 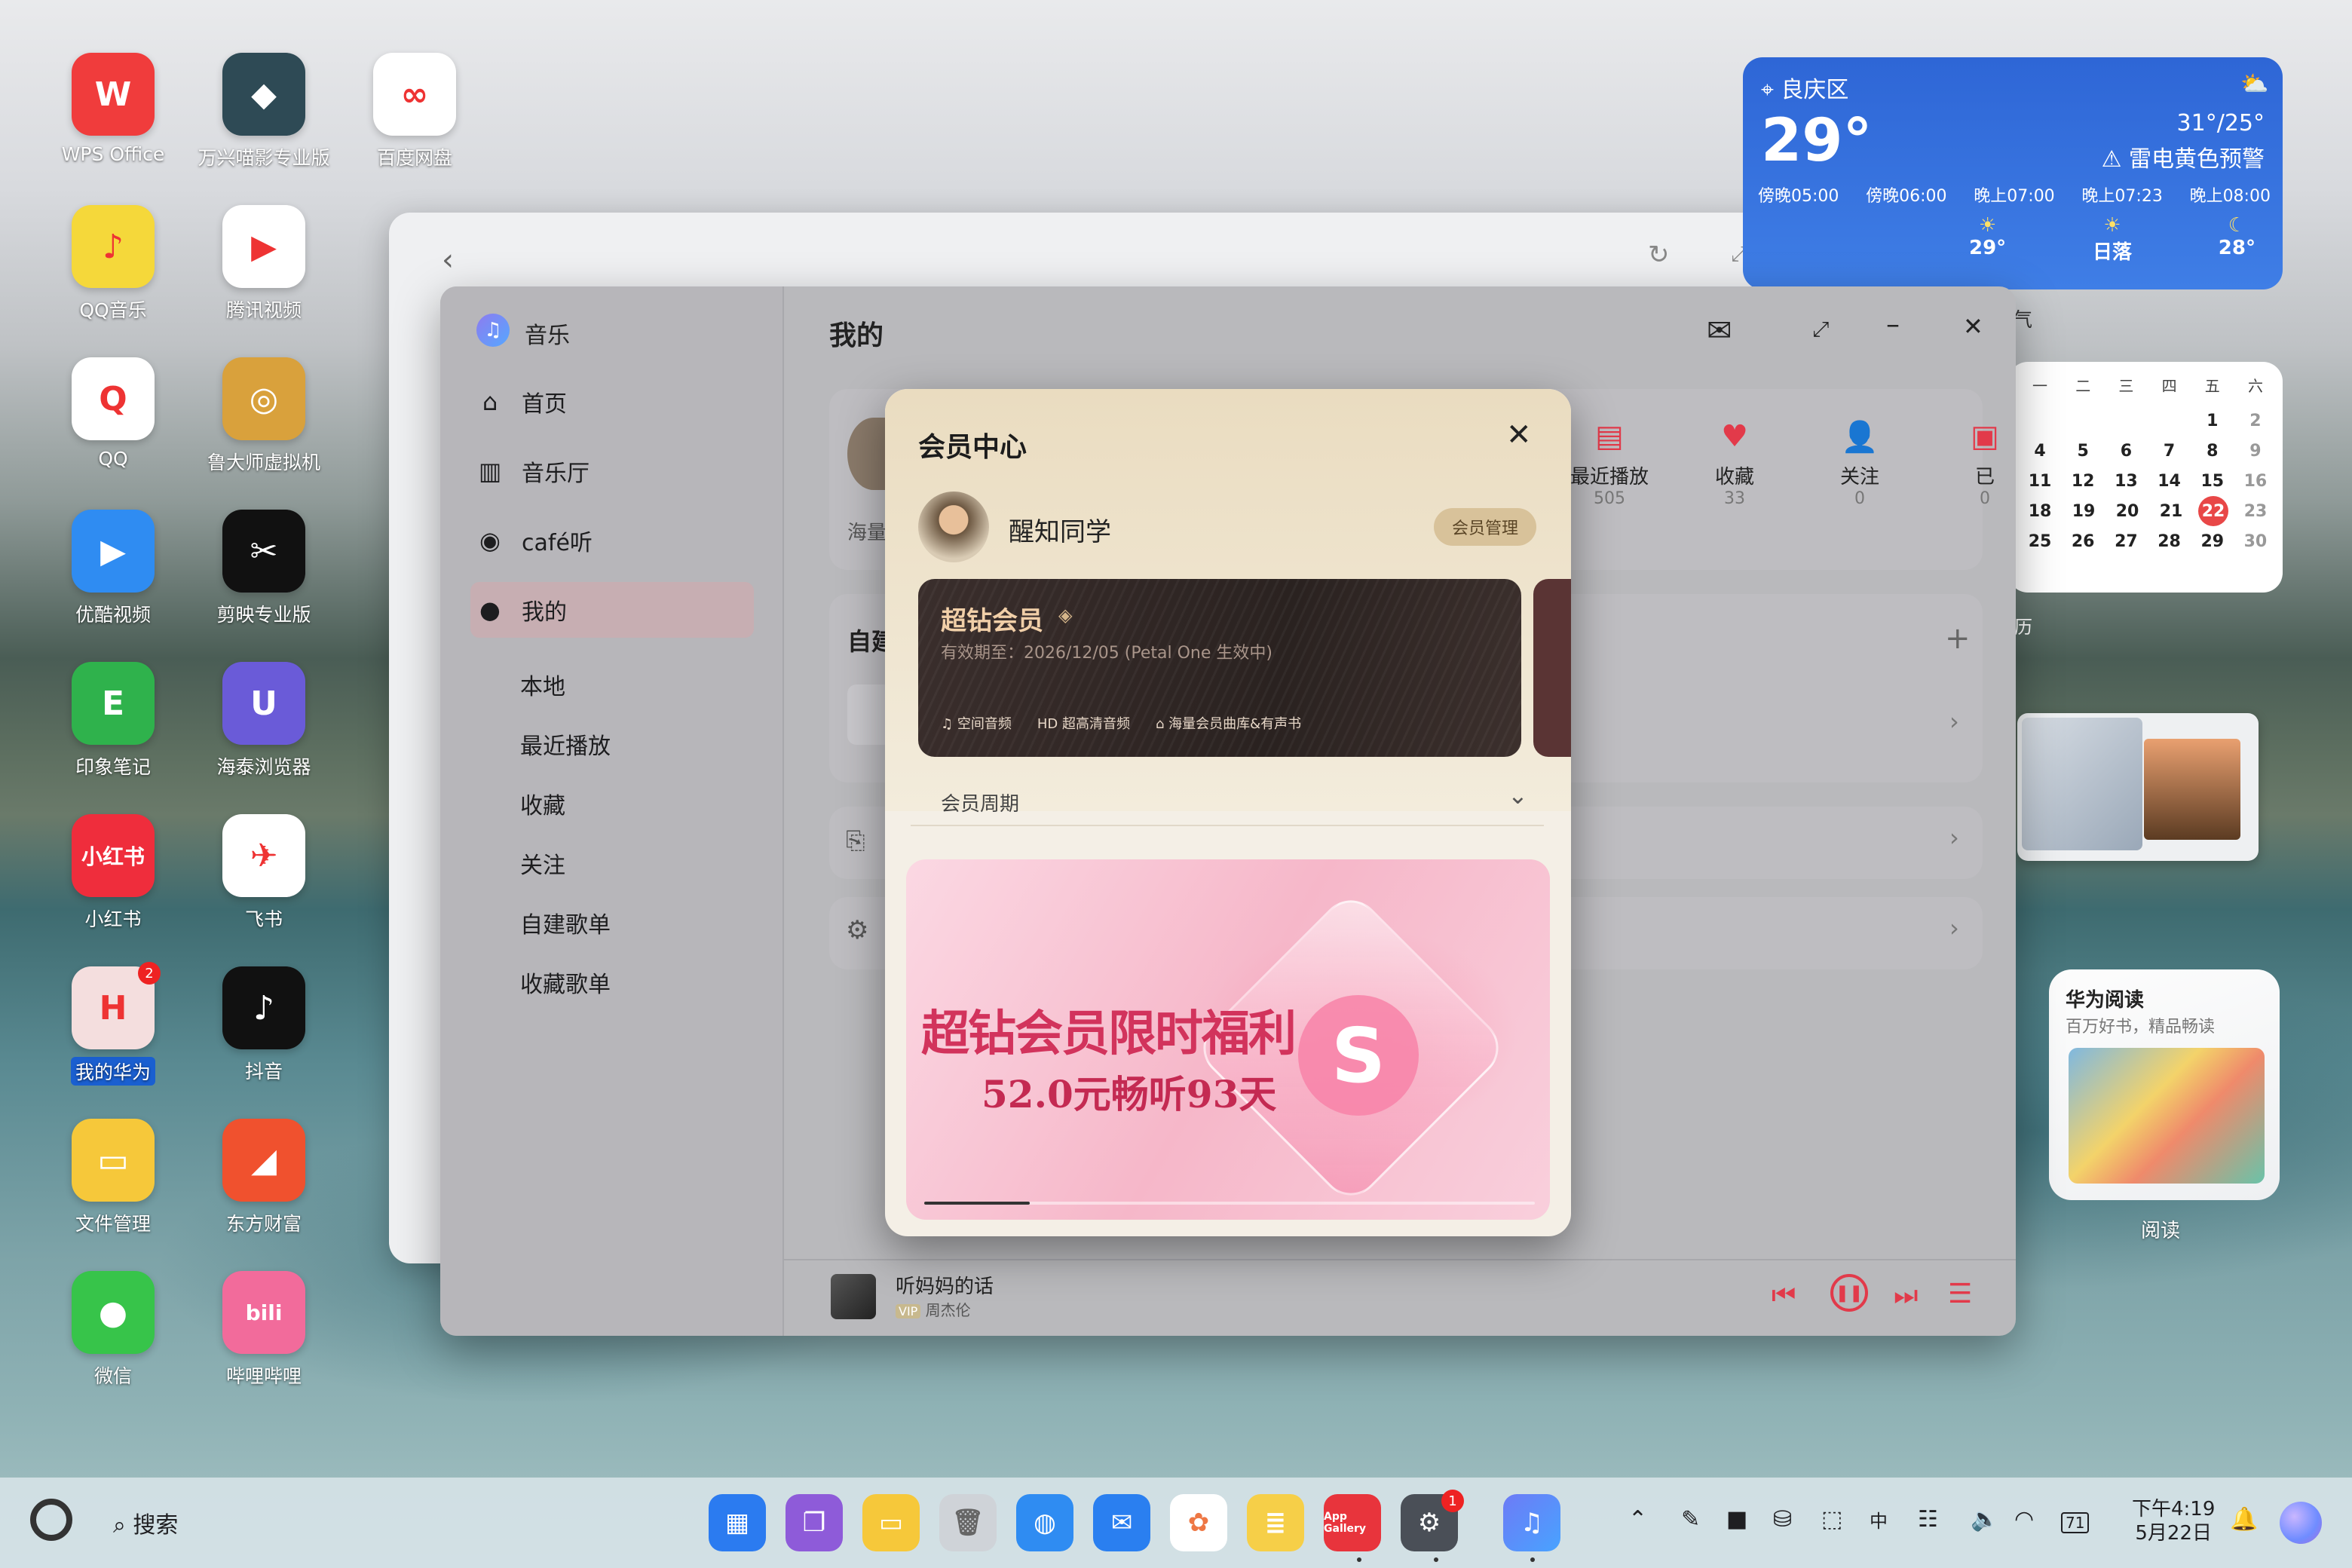 What do you see at coordinates (612, 540) in the screenshot?
I see `nav-item-2: ◉ café听` at bounding box center [612, 540].